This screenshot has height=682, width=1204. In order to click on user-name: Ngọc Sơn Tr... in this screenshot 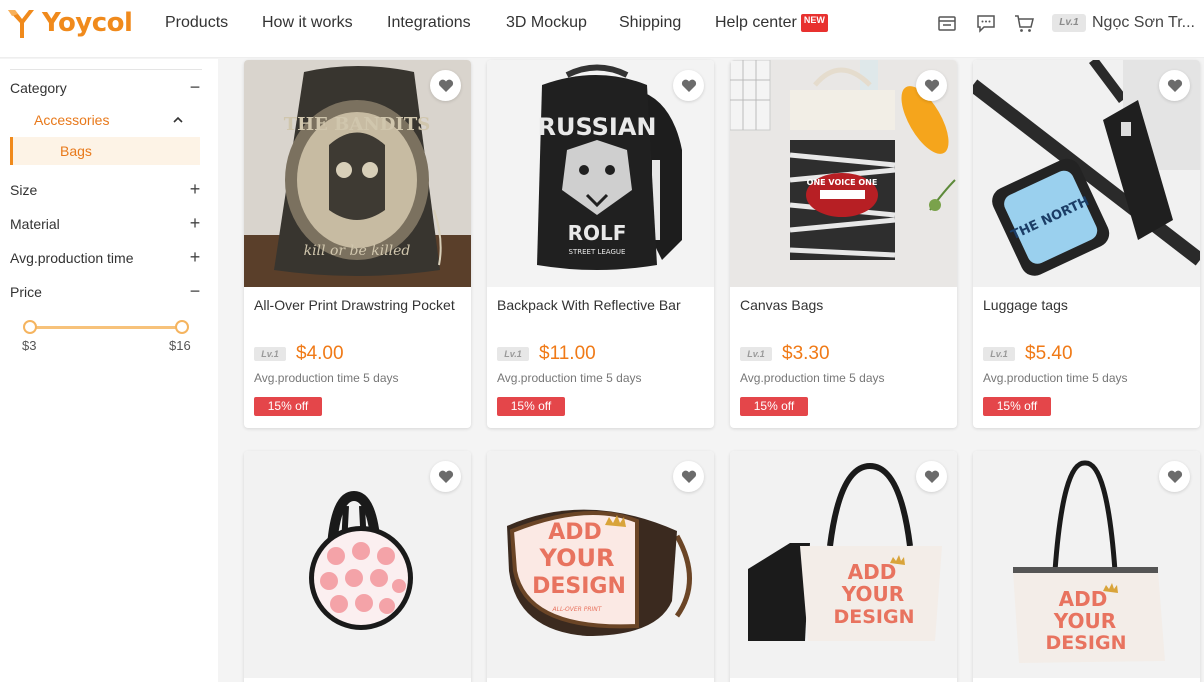, I will do `click(1143, 23)`.